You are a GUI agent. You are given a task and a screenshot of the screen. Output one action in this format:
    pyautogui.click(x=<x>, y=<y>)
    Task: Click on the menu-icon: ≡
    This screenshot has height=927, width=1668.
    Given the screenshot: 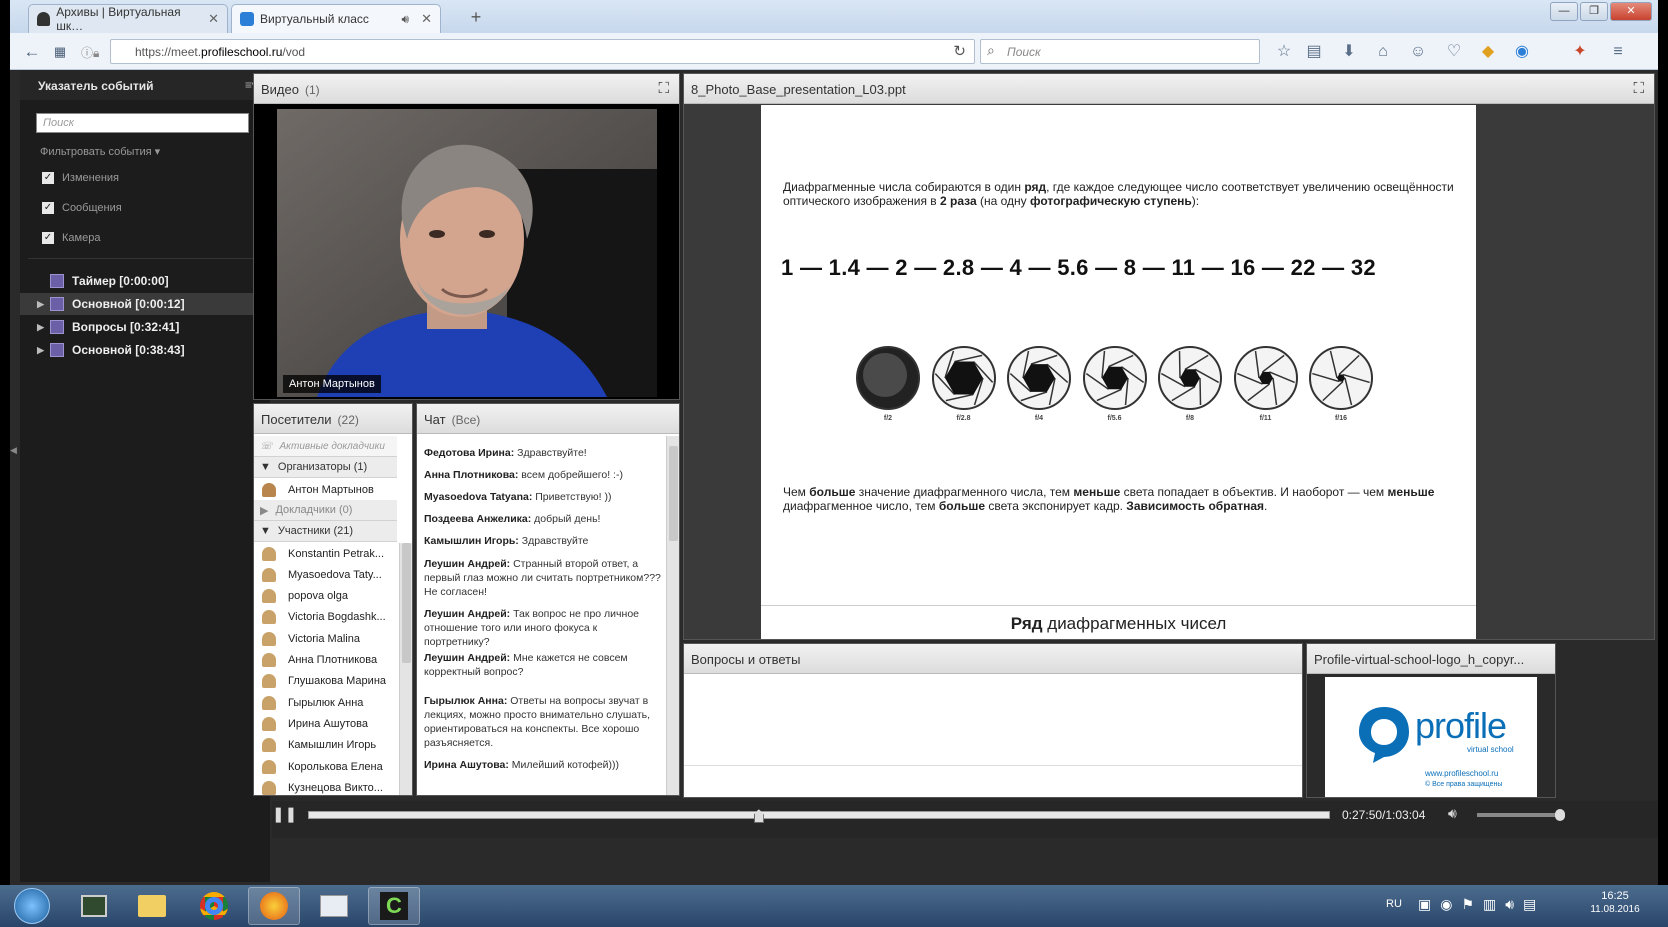 What is the action you would take?
    pyautogui.click(x=1618, y=52)
    